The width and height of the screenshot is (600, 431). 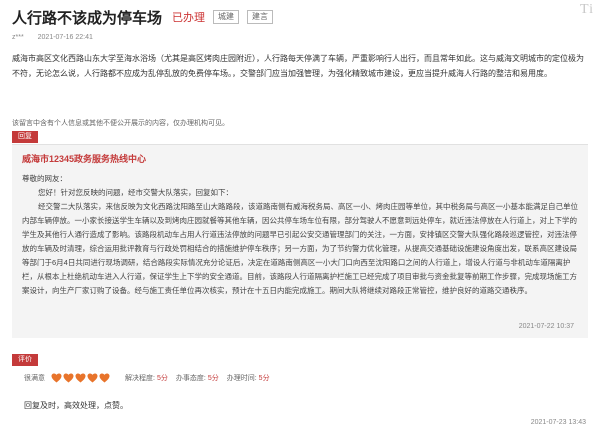 What do you see at coordinates (213, 378) in the screenshot?
I see `score-attitude-value: 5分` at bounding box center [213, 378].